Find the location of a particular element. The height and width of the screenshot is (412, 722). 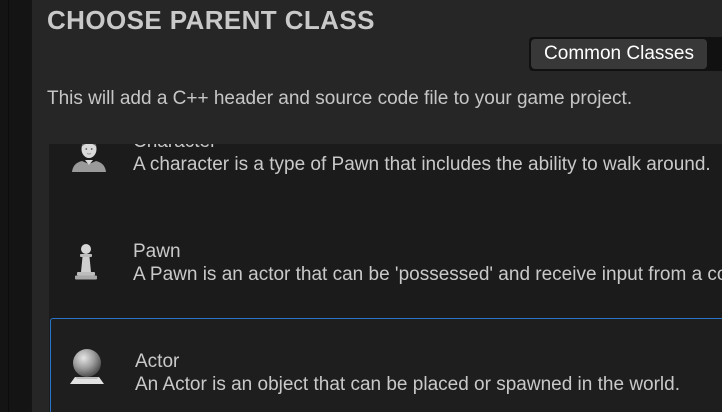

left-gutter is located at coordinates (15, 206).